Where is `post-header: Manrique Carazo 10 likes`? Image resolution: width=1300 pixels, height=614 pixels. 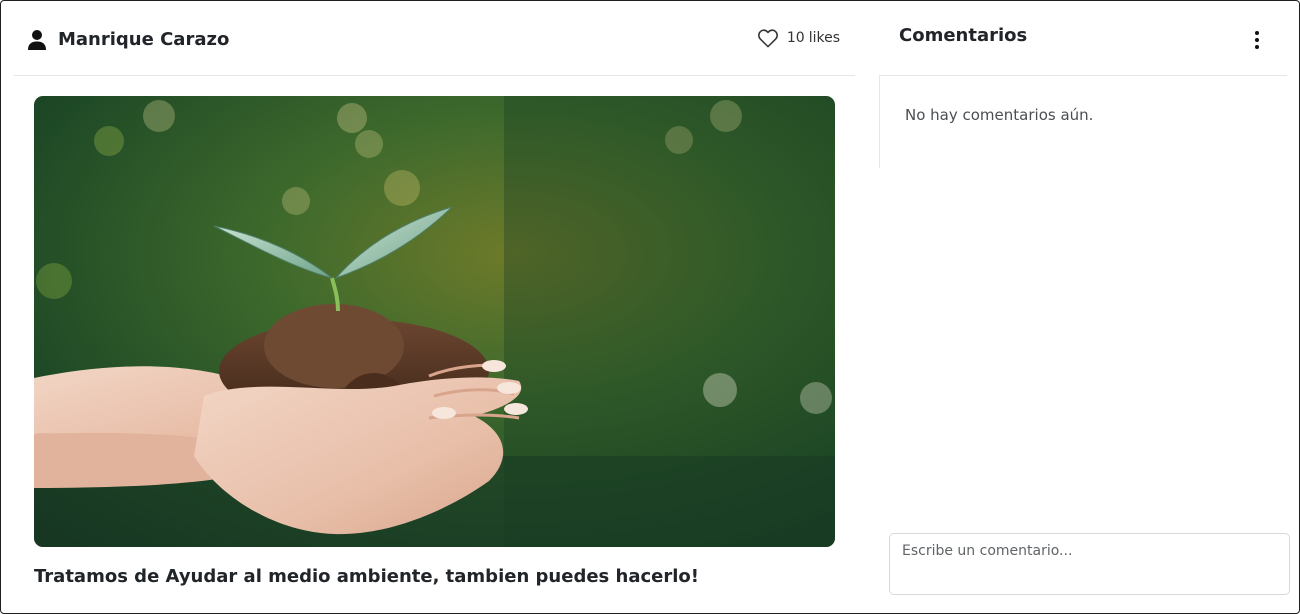
post-header: Manrique Carazo 10 likes is located at coordinates (434, 39).